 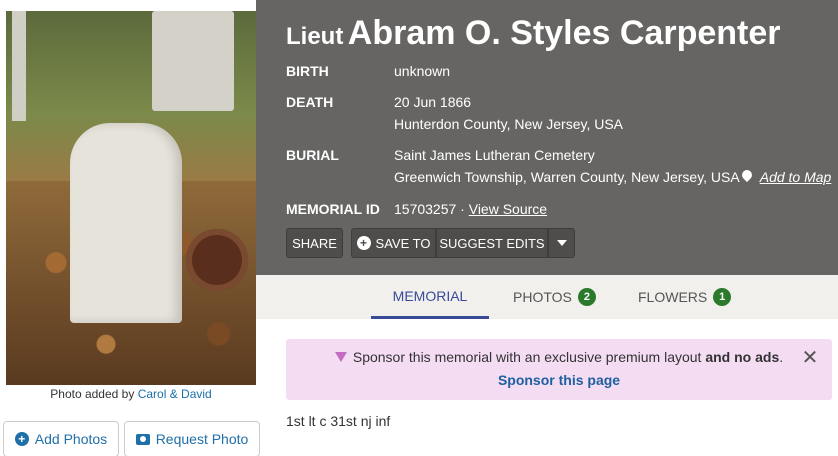 I want to click on death-place: Hunterdon County, New Jersey, USA, so click(x=509, y=124).